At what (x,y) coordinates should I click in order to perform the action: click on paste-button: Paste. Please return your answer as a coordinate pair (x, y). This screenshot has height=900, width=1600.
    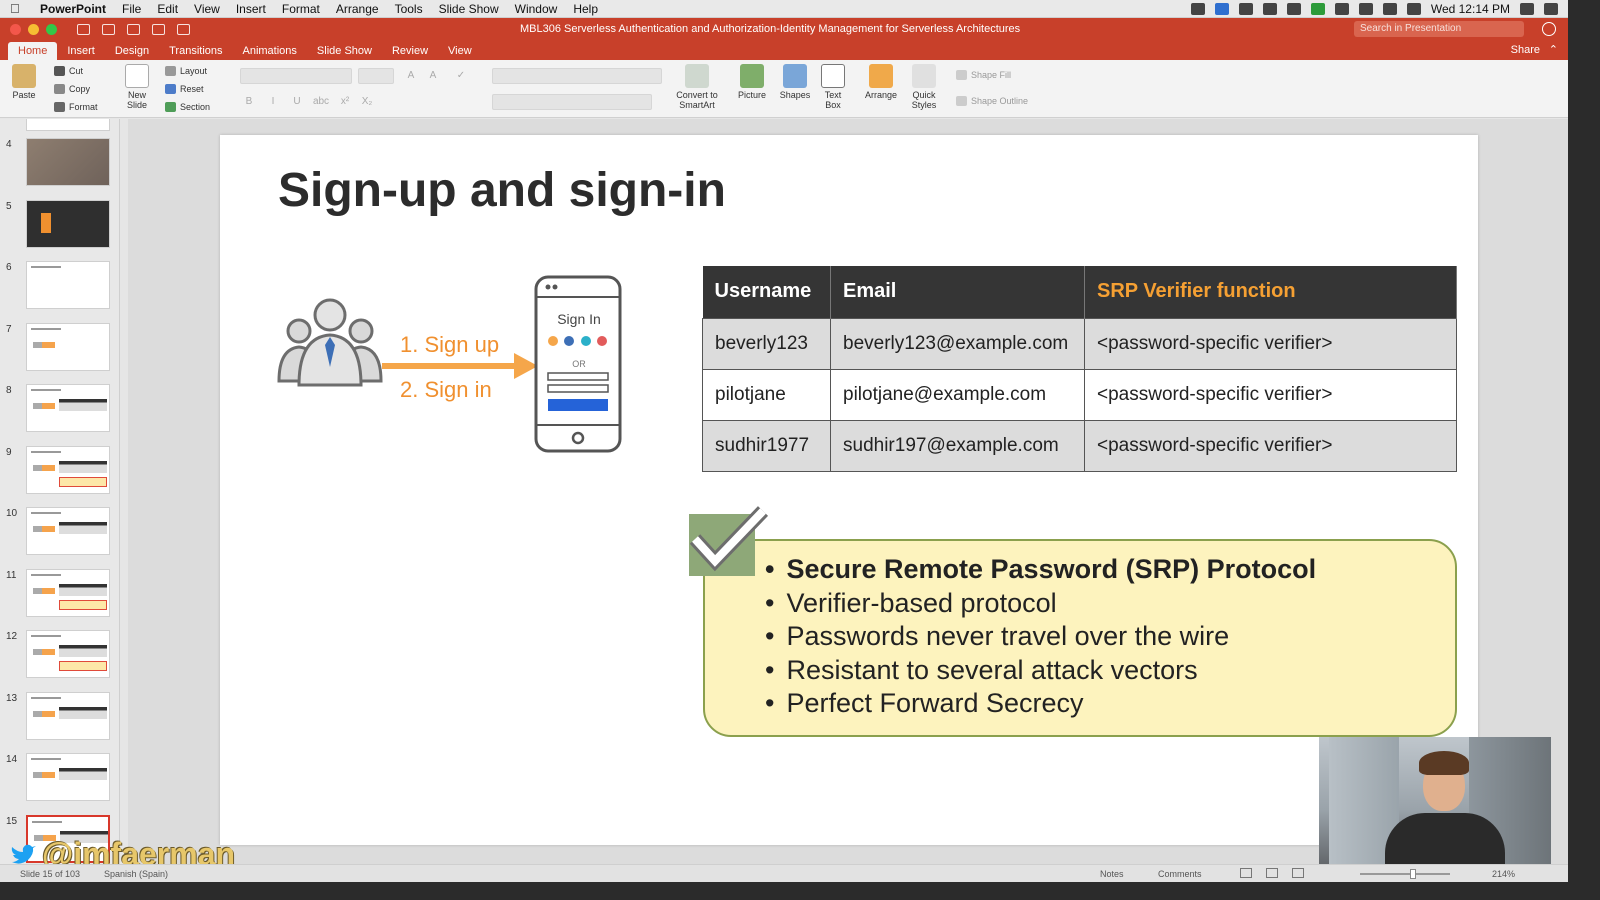
    Looking at the image, I should click on (24, 82).